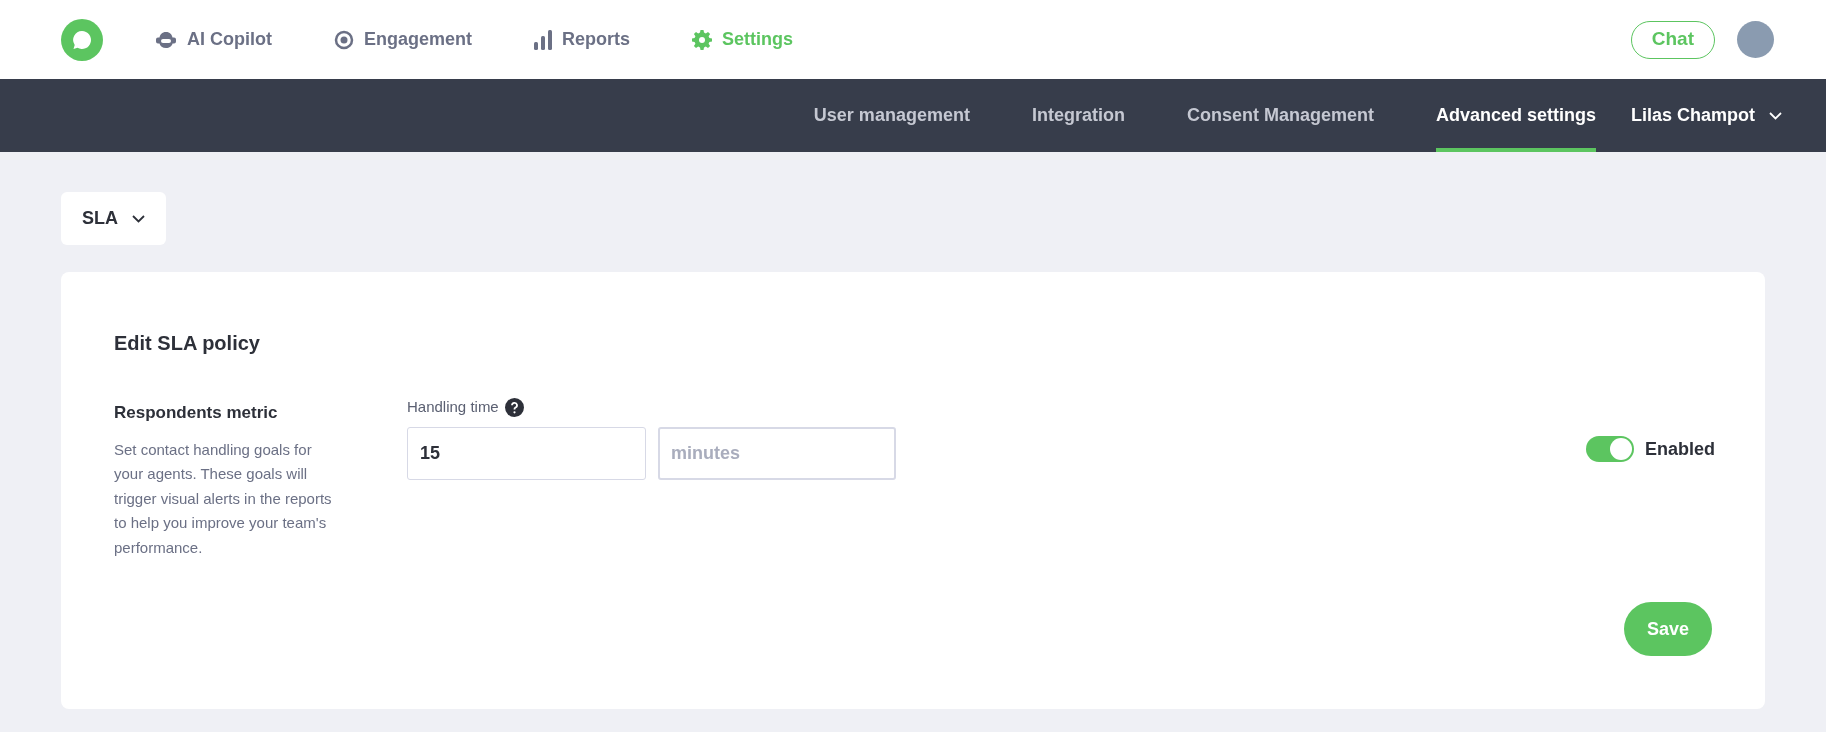  I want to click on metric-description: Set contact handling goals for your agents. These goals will trigger visual alerts in the reports to help you improve your team's performance., so click(223, 498).